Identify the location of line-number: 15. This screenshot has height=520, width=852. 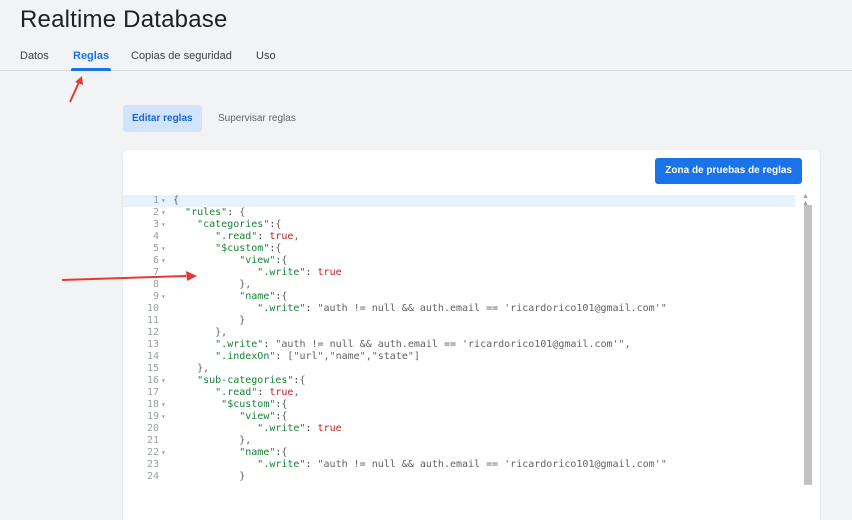
(152, 368).